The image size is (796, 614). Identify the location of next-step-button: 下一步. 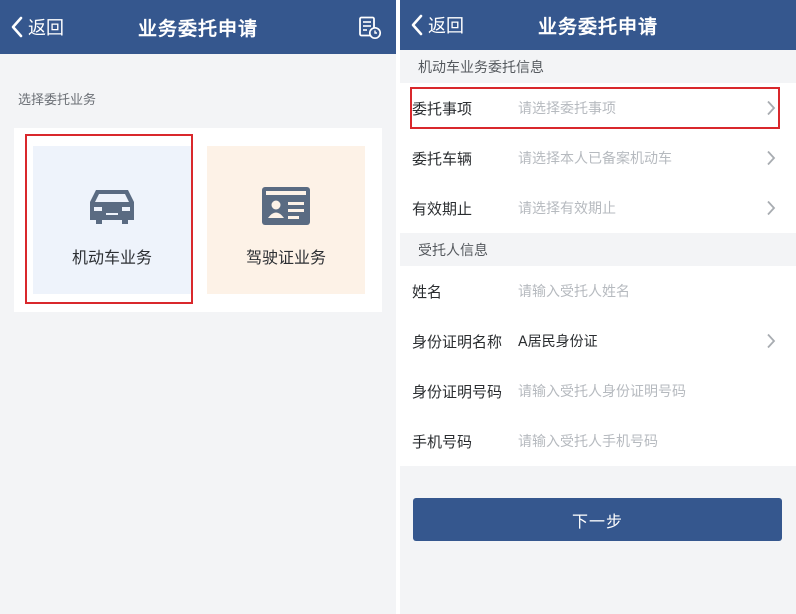
(597, 519).